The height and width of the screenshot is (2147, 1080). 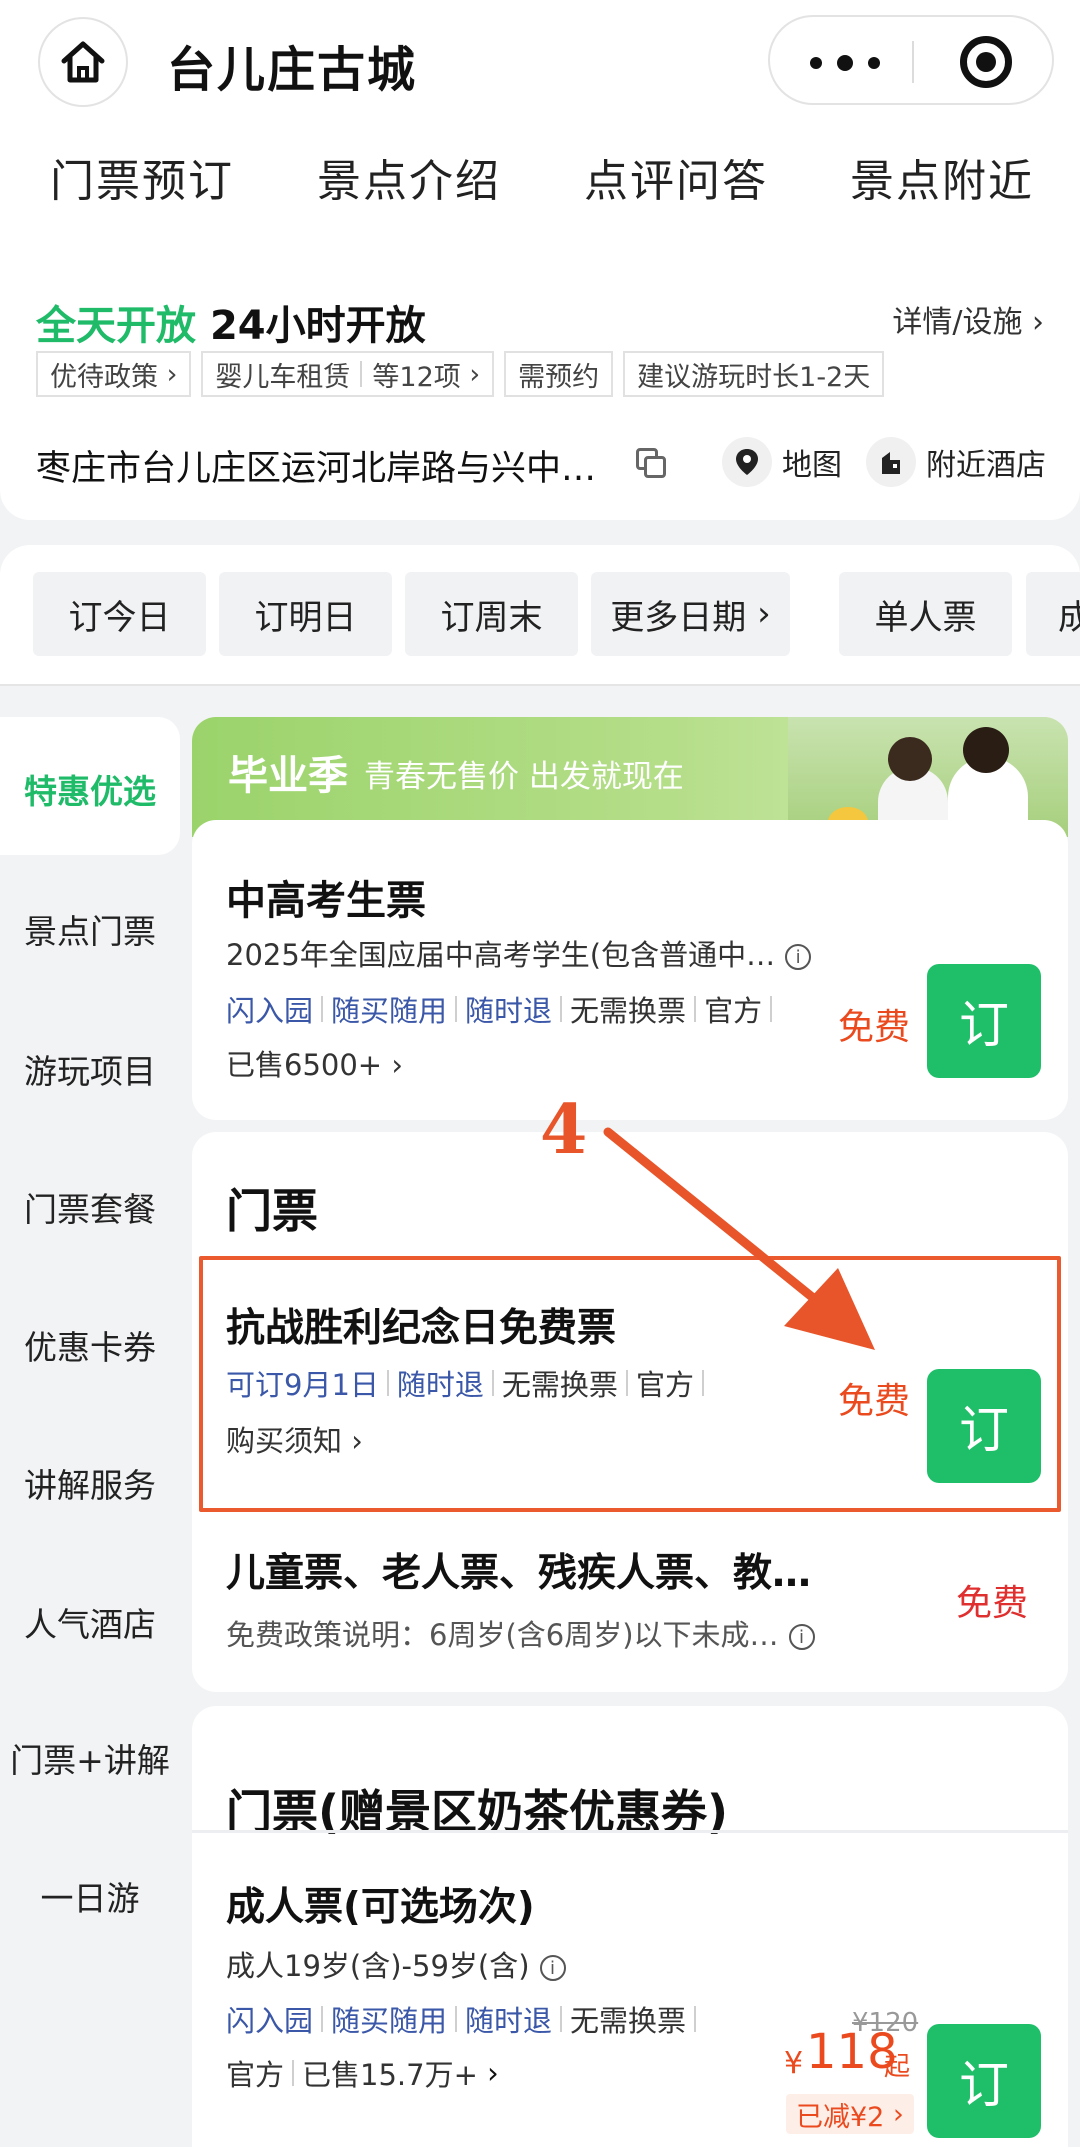 What do you see at coordinates (362, 2073) in the screenshot?
I see `adult-ticket-meta: 官方 已售15.7万+ ›` at bounding box center [362, 2073].